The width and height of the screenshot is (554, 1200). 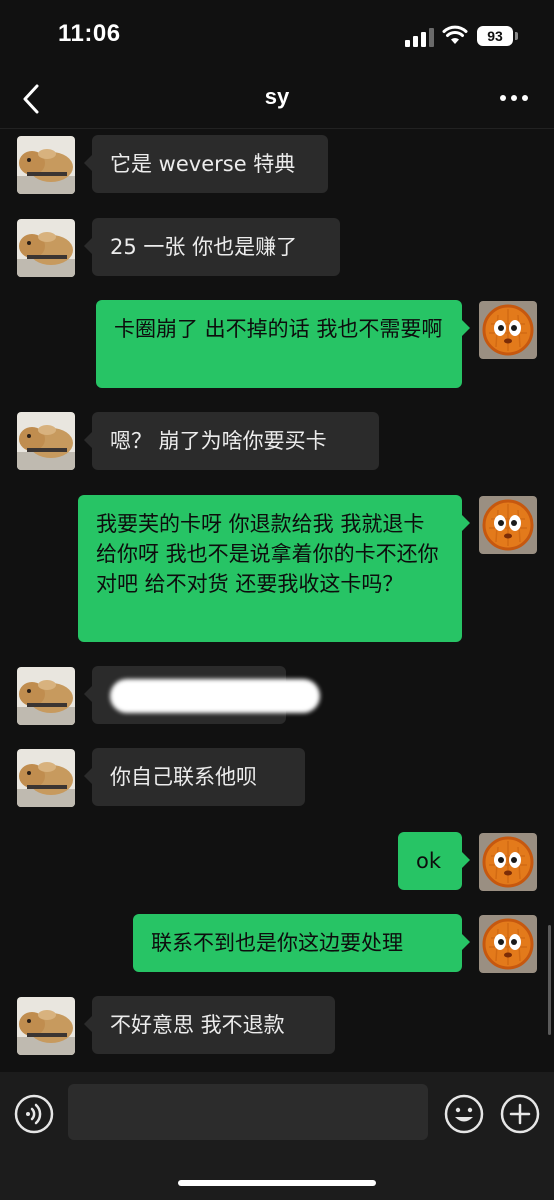 I want to click on message-bubble: 你自己联系他呗, so click(x=194, y=777).